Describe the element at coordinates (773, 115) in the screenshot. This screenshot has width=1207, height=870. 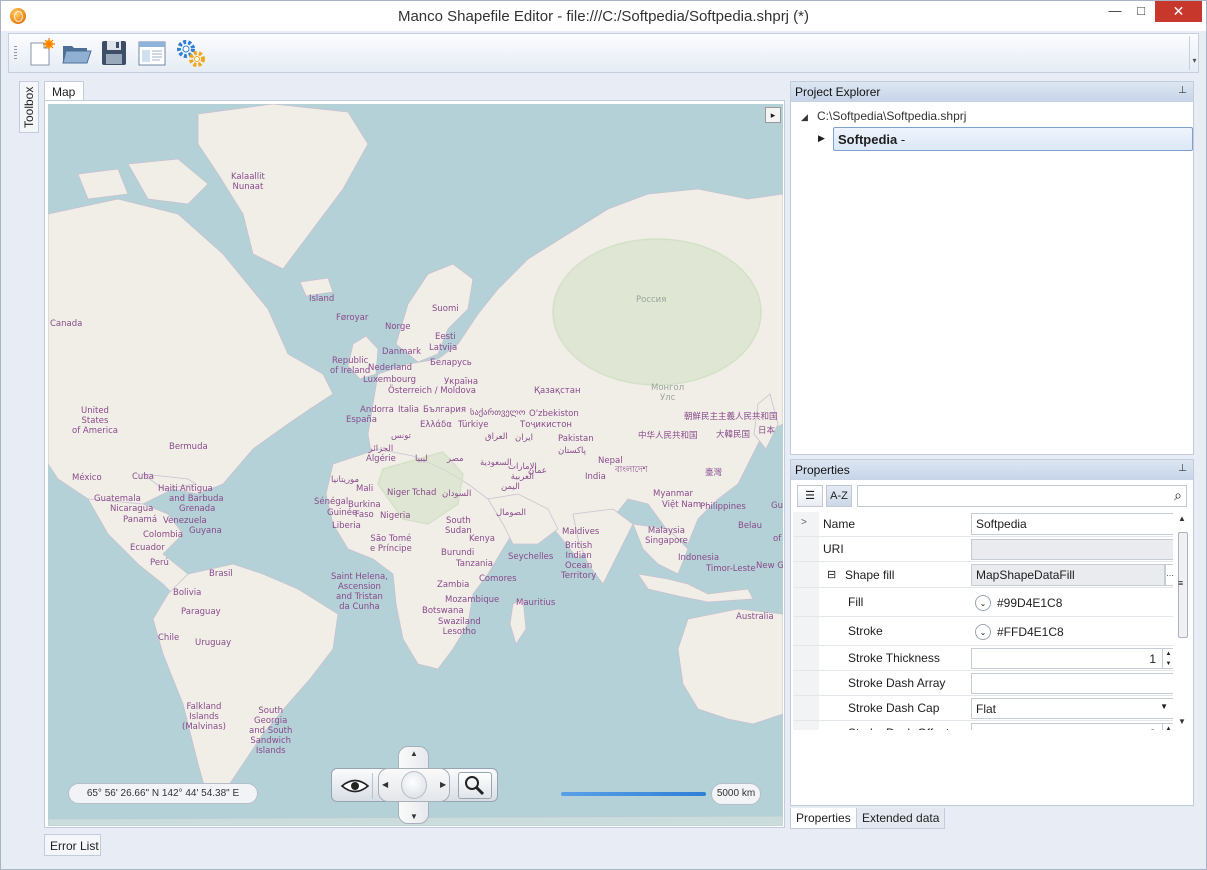
I see `map-corner-toggle-button: ▸` at that location.